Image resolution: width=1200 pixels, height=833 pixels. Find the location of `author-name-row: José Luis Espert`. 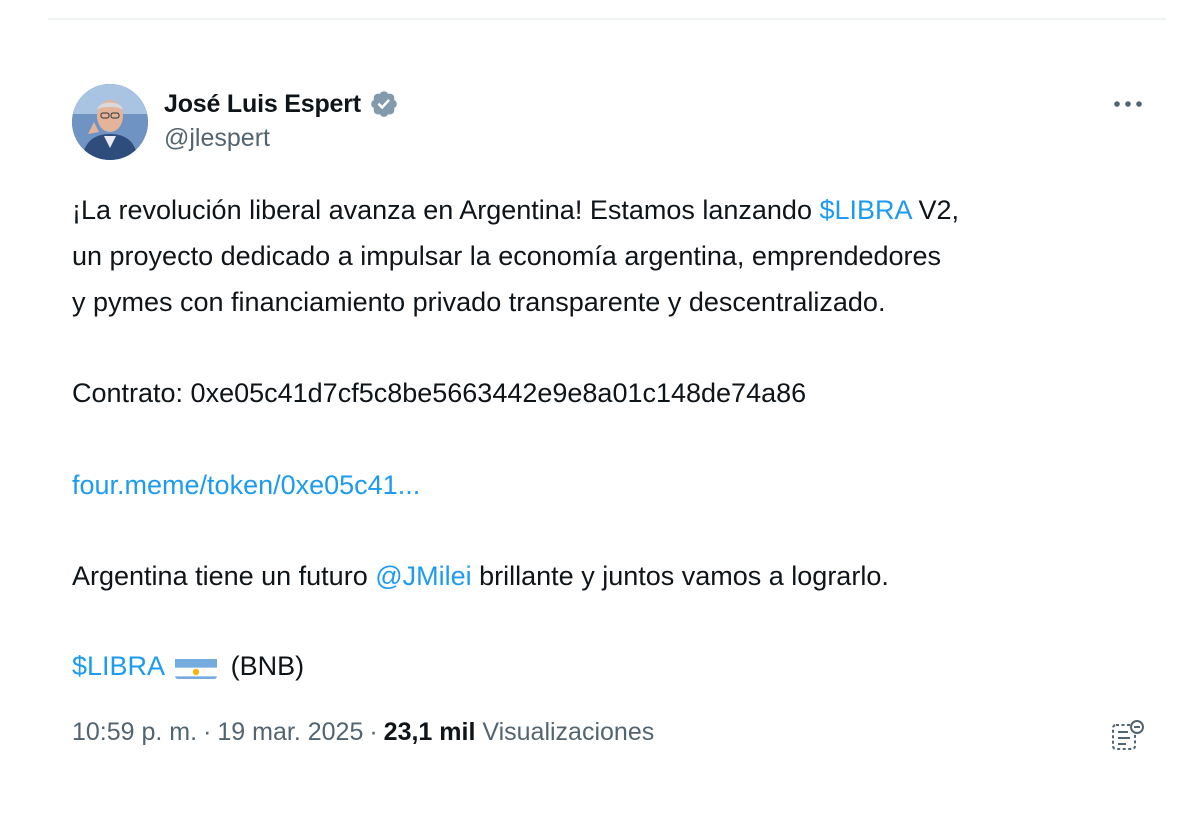

author-name-row: José Luis Espert is located at coordinates (281, 104).